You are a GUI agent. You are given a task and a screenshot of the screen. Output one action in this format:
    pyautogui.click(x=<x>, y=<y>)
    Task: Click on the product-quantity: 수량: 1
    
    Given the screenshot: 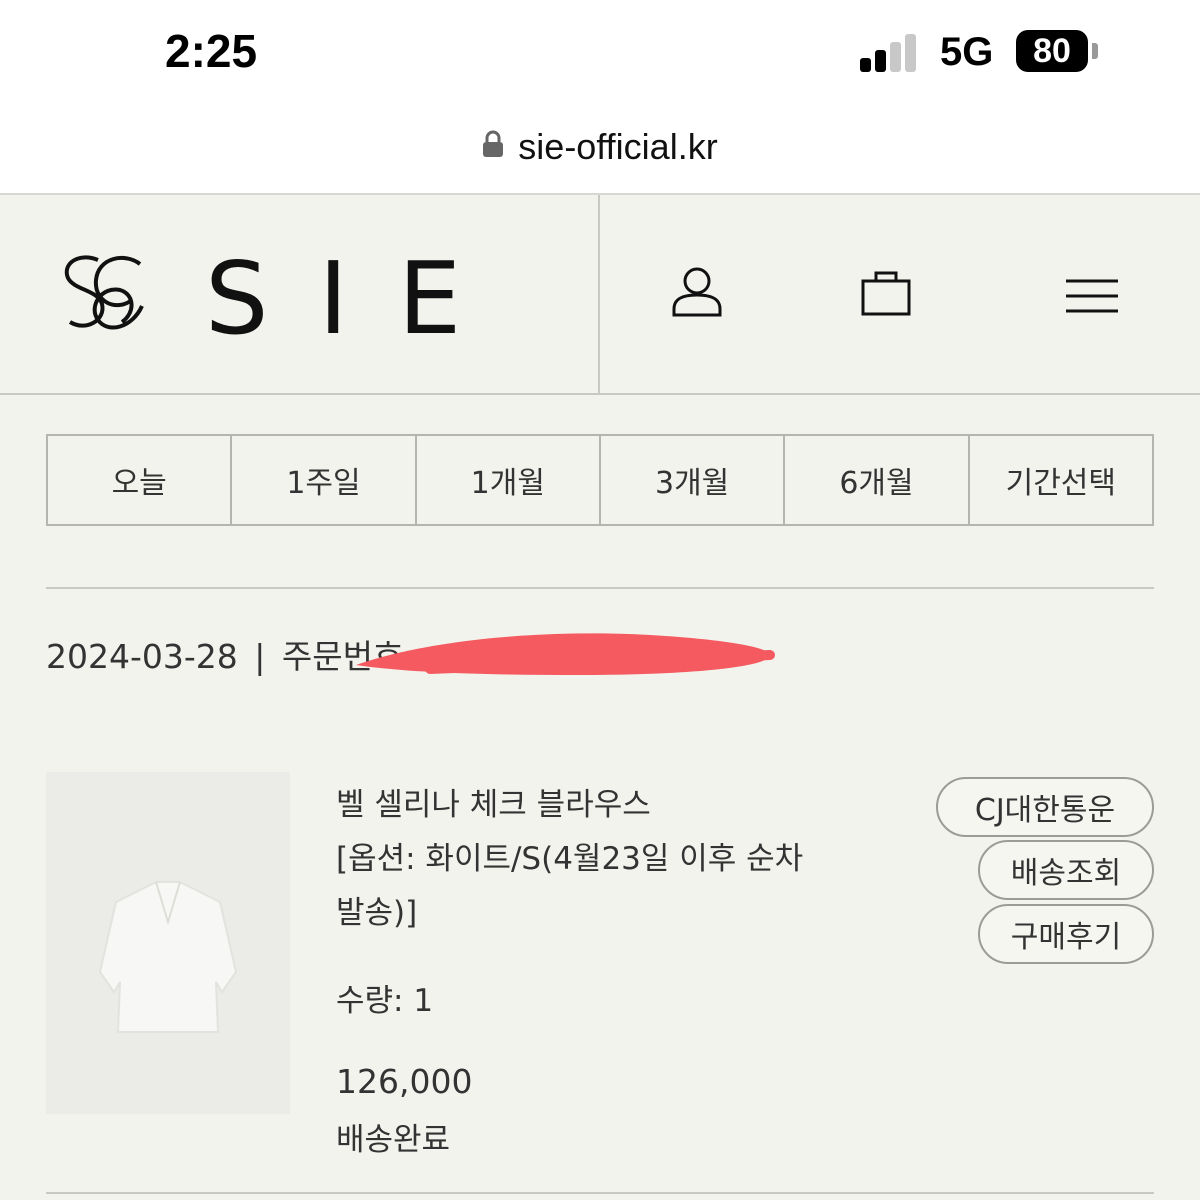 What is the action you would take?
    pyautogui.click(x=385, y=1001)
    